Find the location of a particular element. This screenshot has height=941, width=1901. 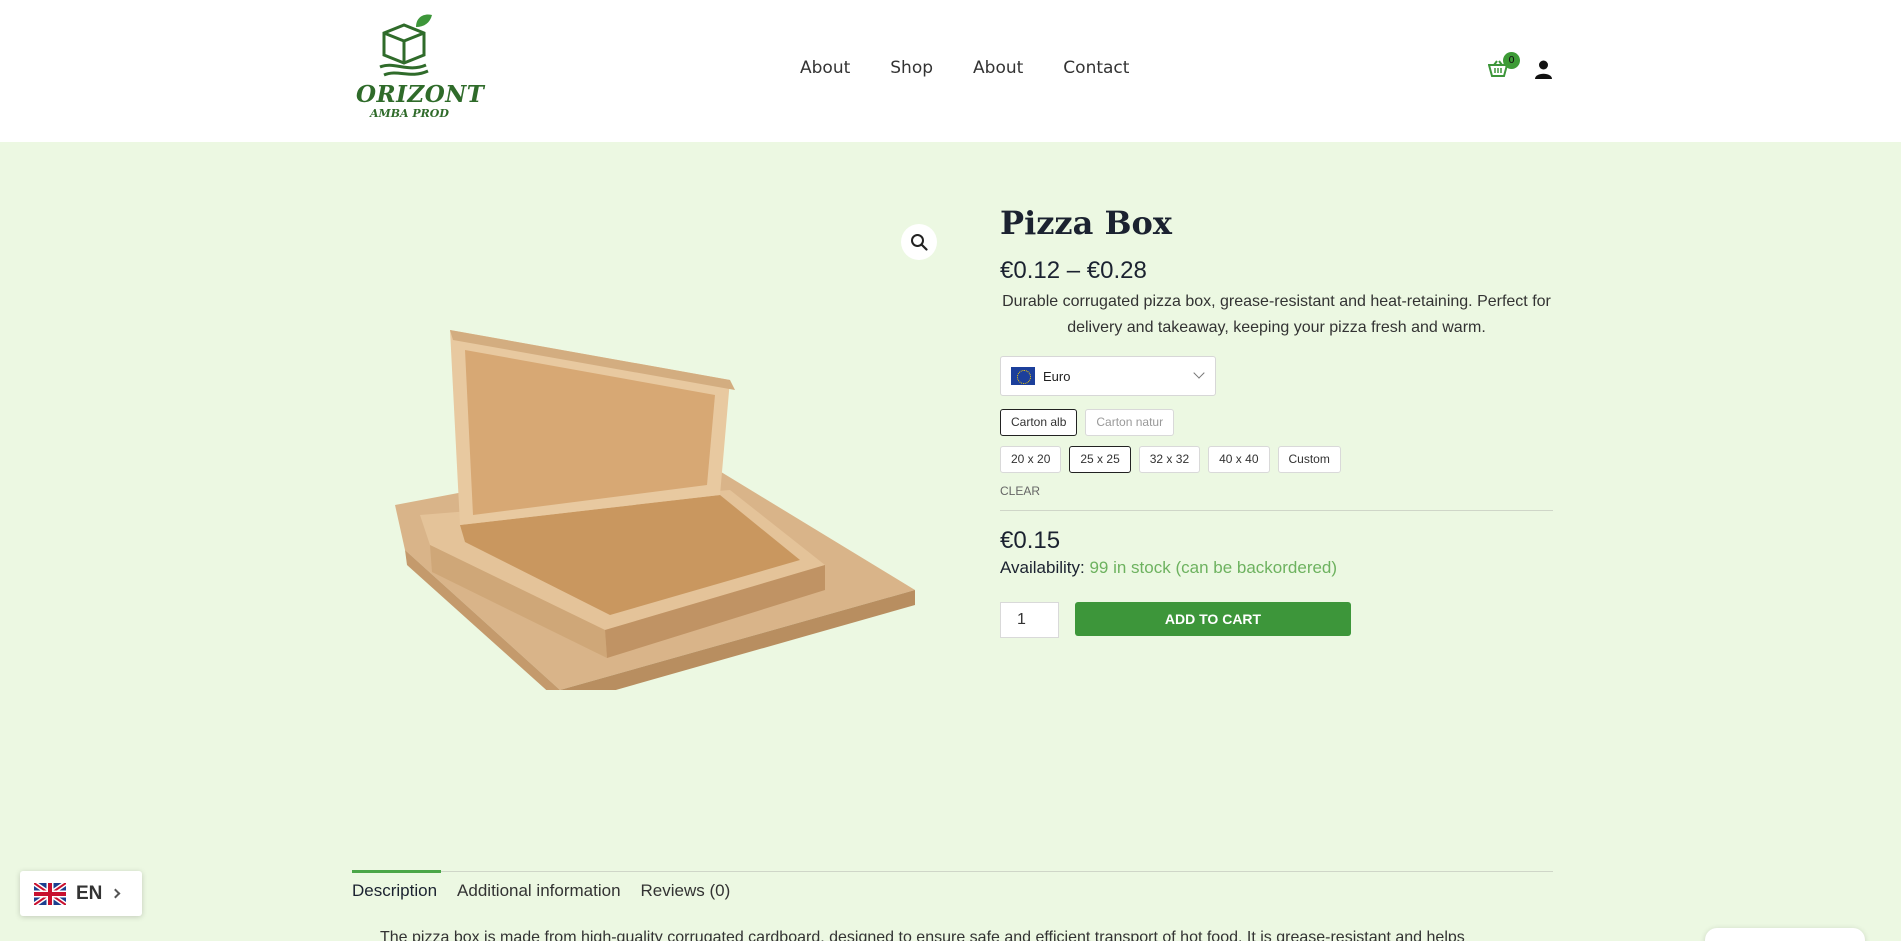

variation-price: €0.15 is located at coordinates (1030, 540).